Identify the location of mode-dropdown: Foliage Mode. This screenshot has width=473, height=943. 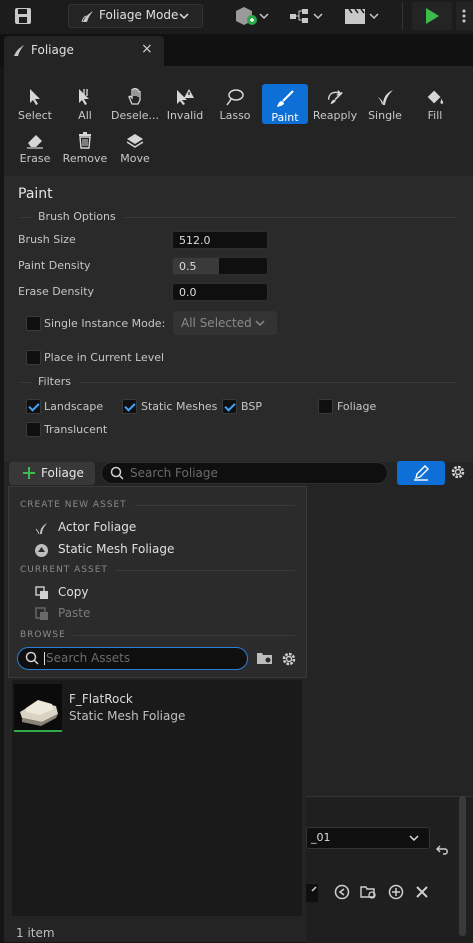
(135, 16).